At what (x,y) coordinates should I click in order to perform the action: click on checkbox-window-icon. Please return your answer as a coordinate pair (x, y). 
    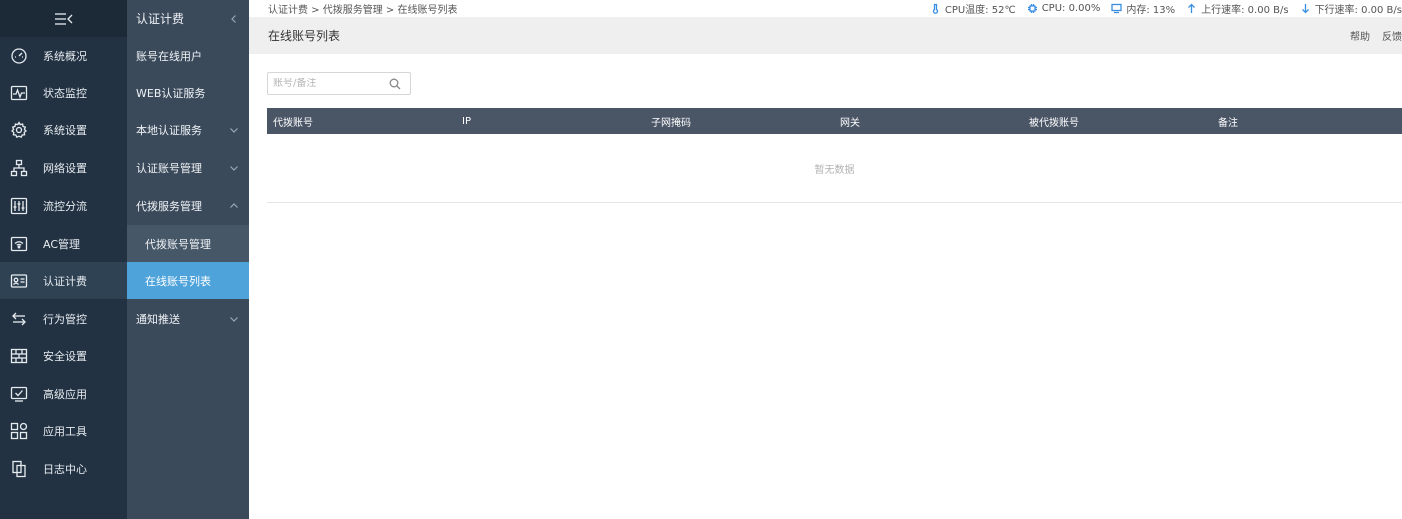
    Looking at the image, I should click on (19, 394).